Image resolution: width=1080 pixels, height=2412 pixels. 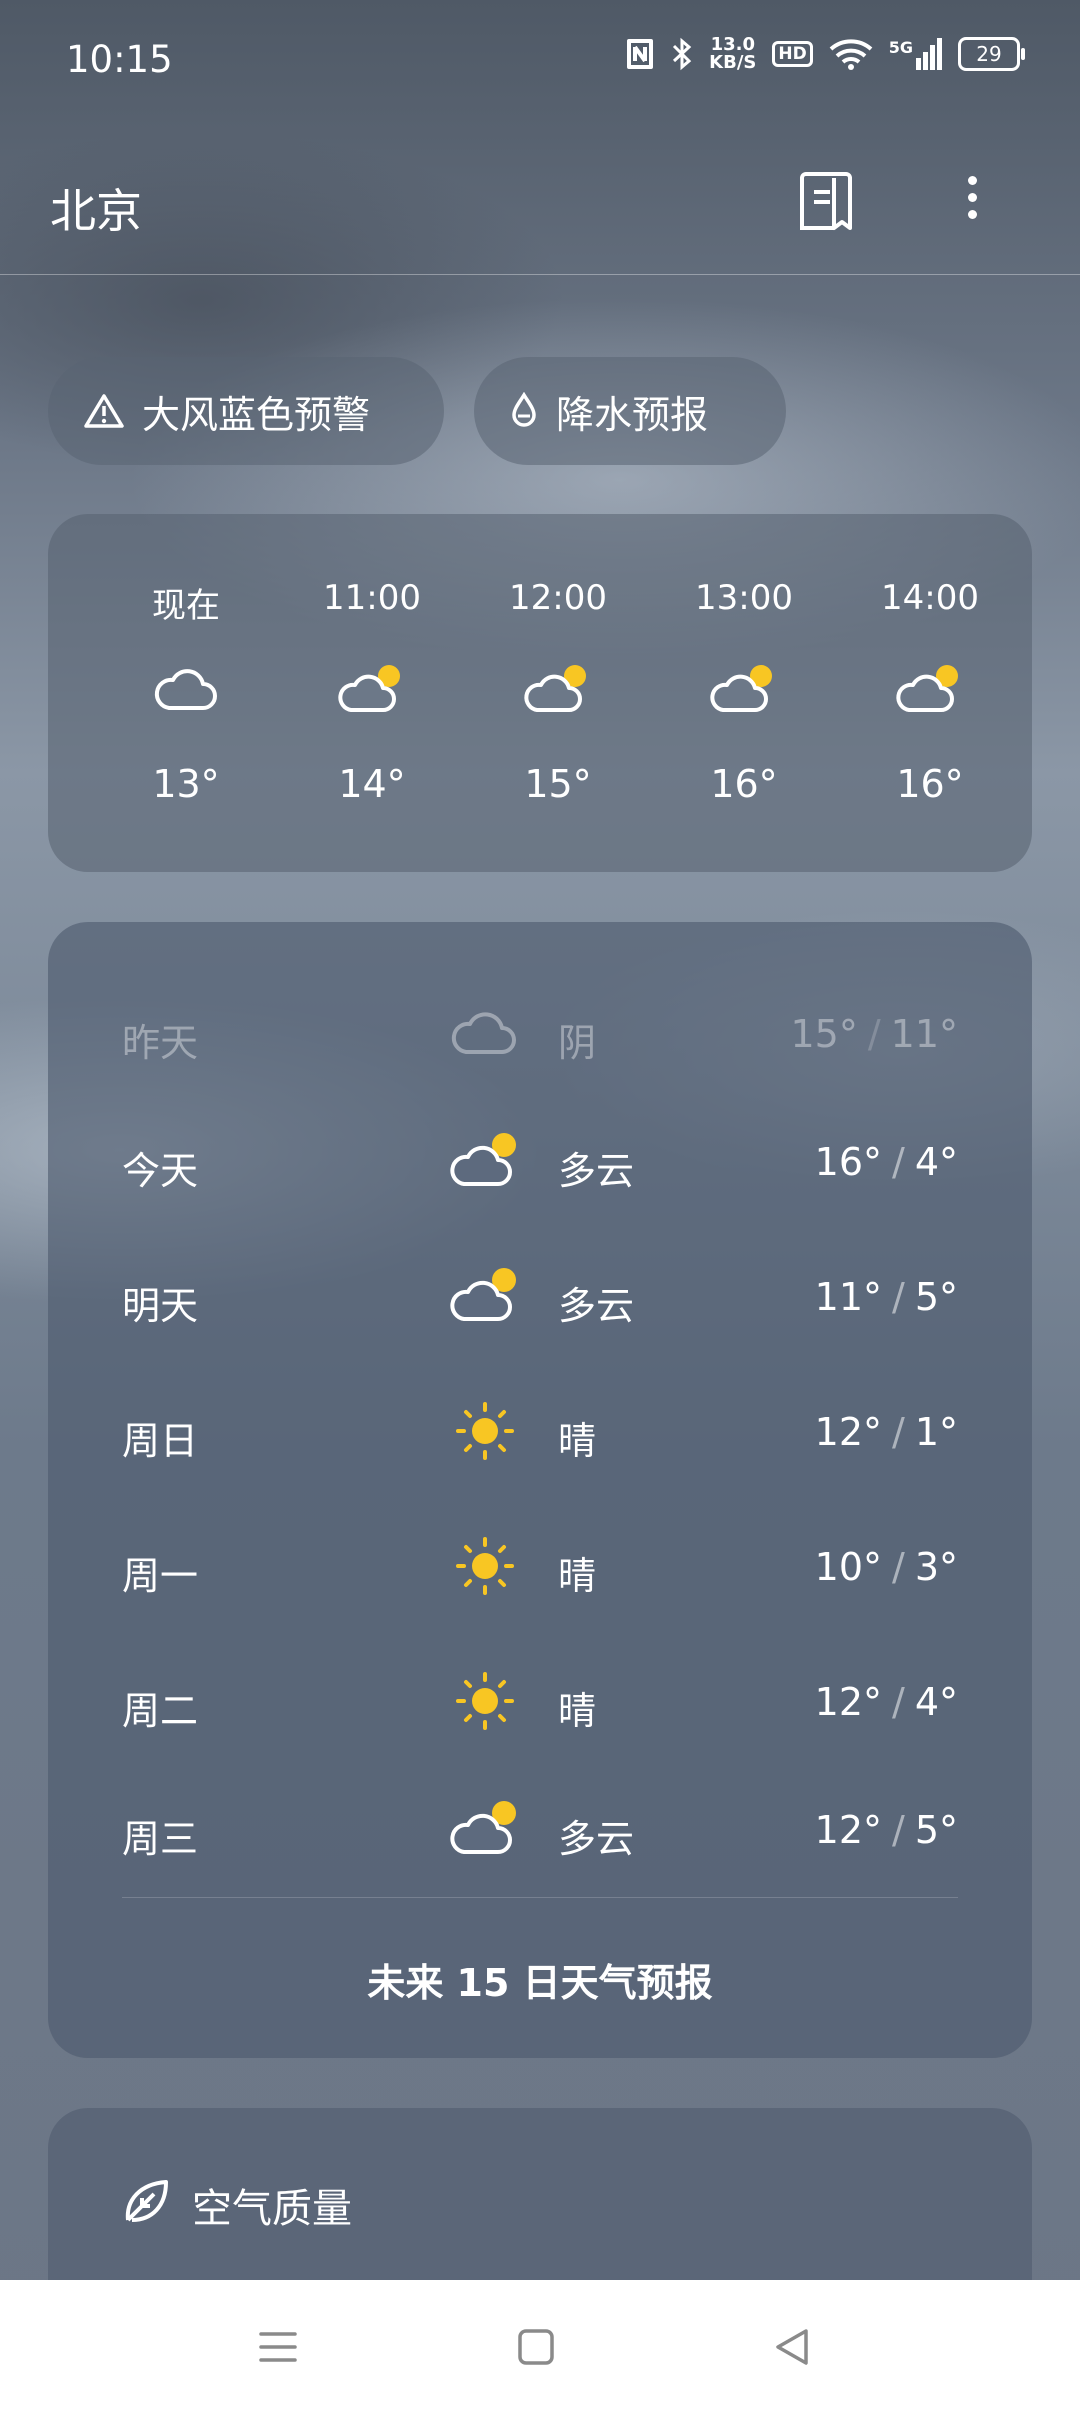 I want to click on day-name: 明天, so click(x=160, y=1306).